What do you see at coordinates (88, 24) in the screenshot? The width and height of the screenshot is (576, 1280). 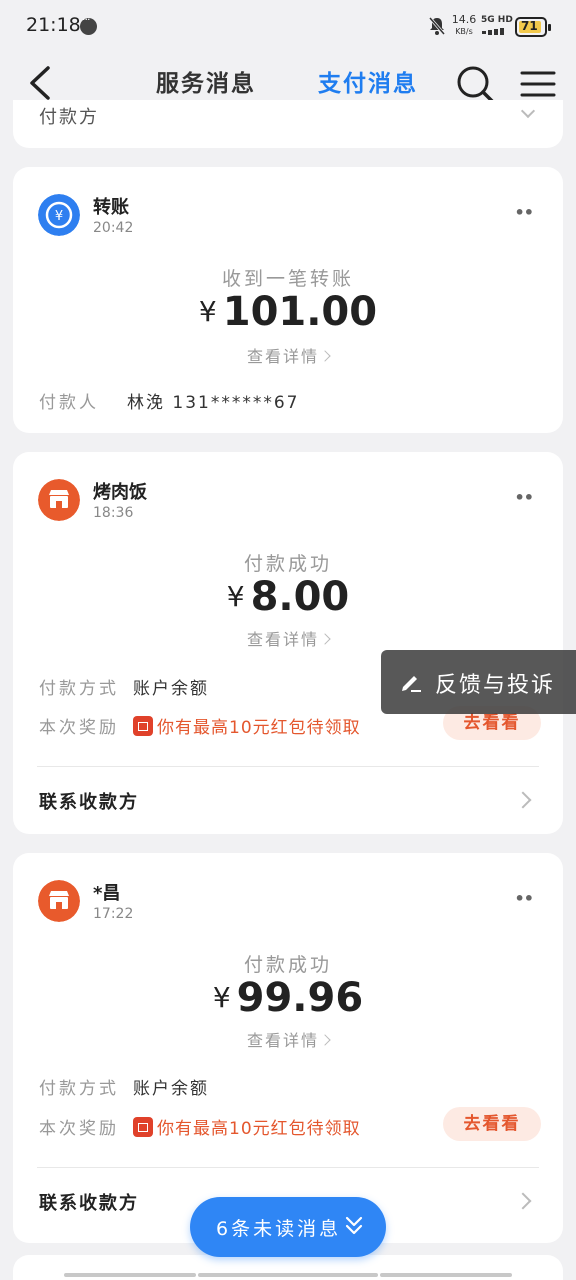 I see `chat-notification-icon` at bounding box center [88, 24].